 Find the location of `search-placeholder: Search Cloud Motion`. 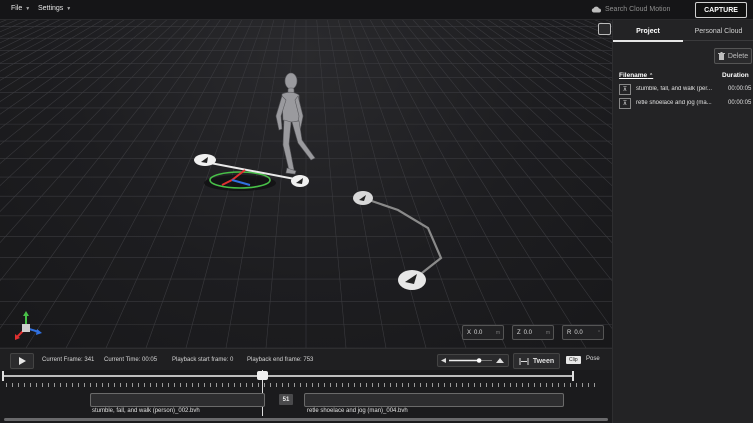

search-placeholder: Search Cloud Motion is located at coordinates (638, 9).